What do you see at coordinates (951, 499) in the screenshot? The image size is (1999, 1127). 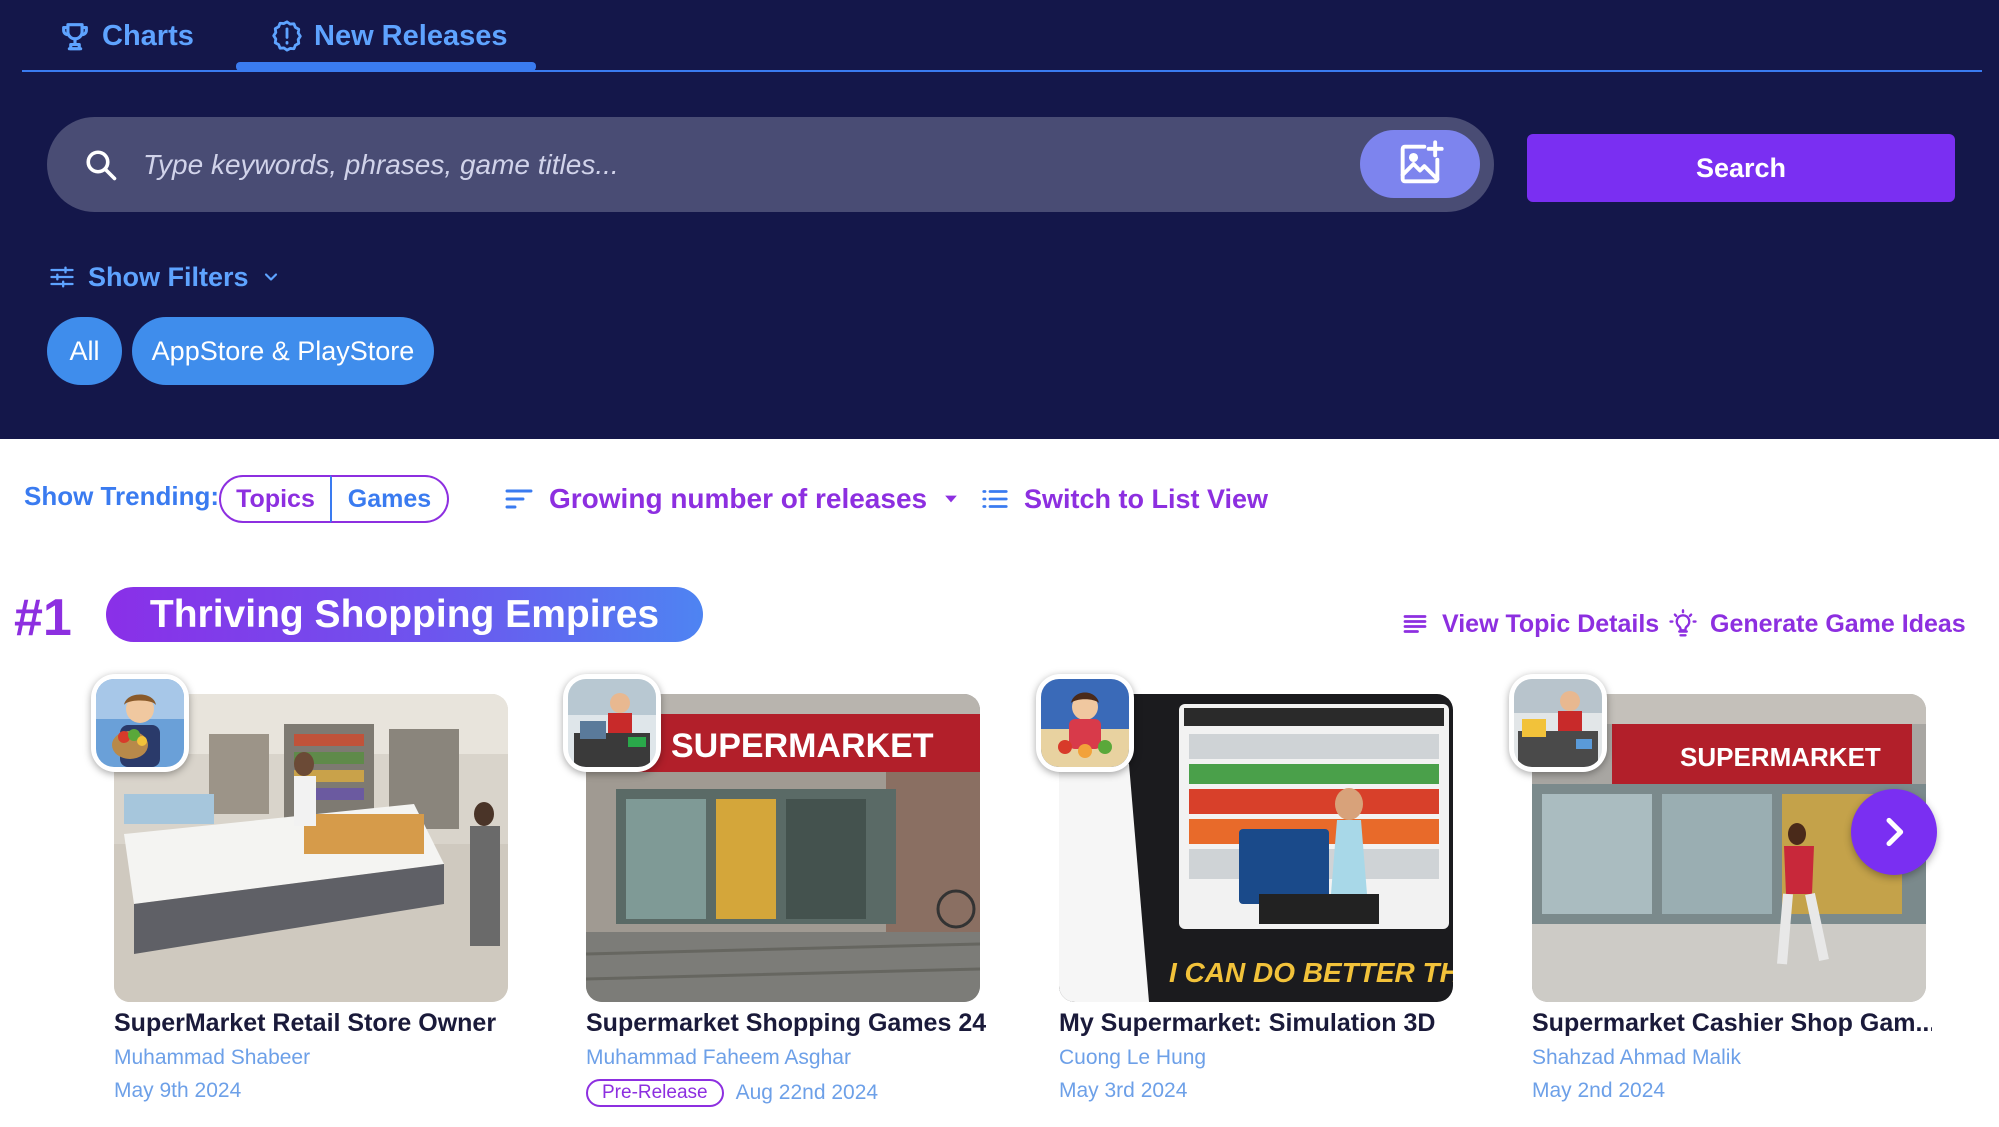 I see `caret-down-icon` at bounding box center [951, 499].